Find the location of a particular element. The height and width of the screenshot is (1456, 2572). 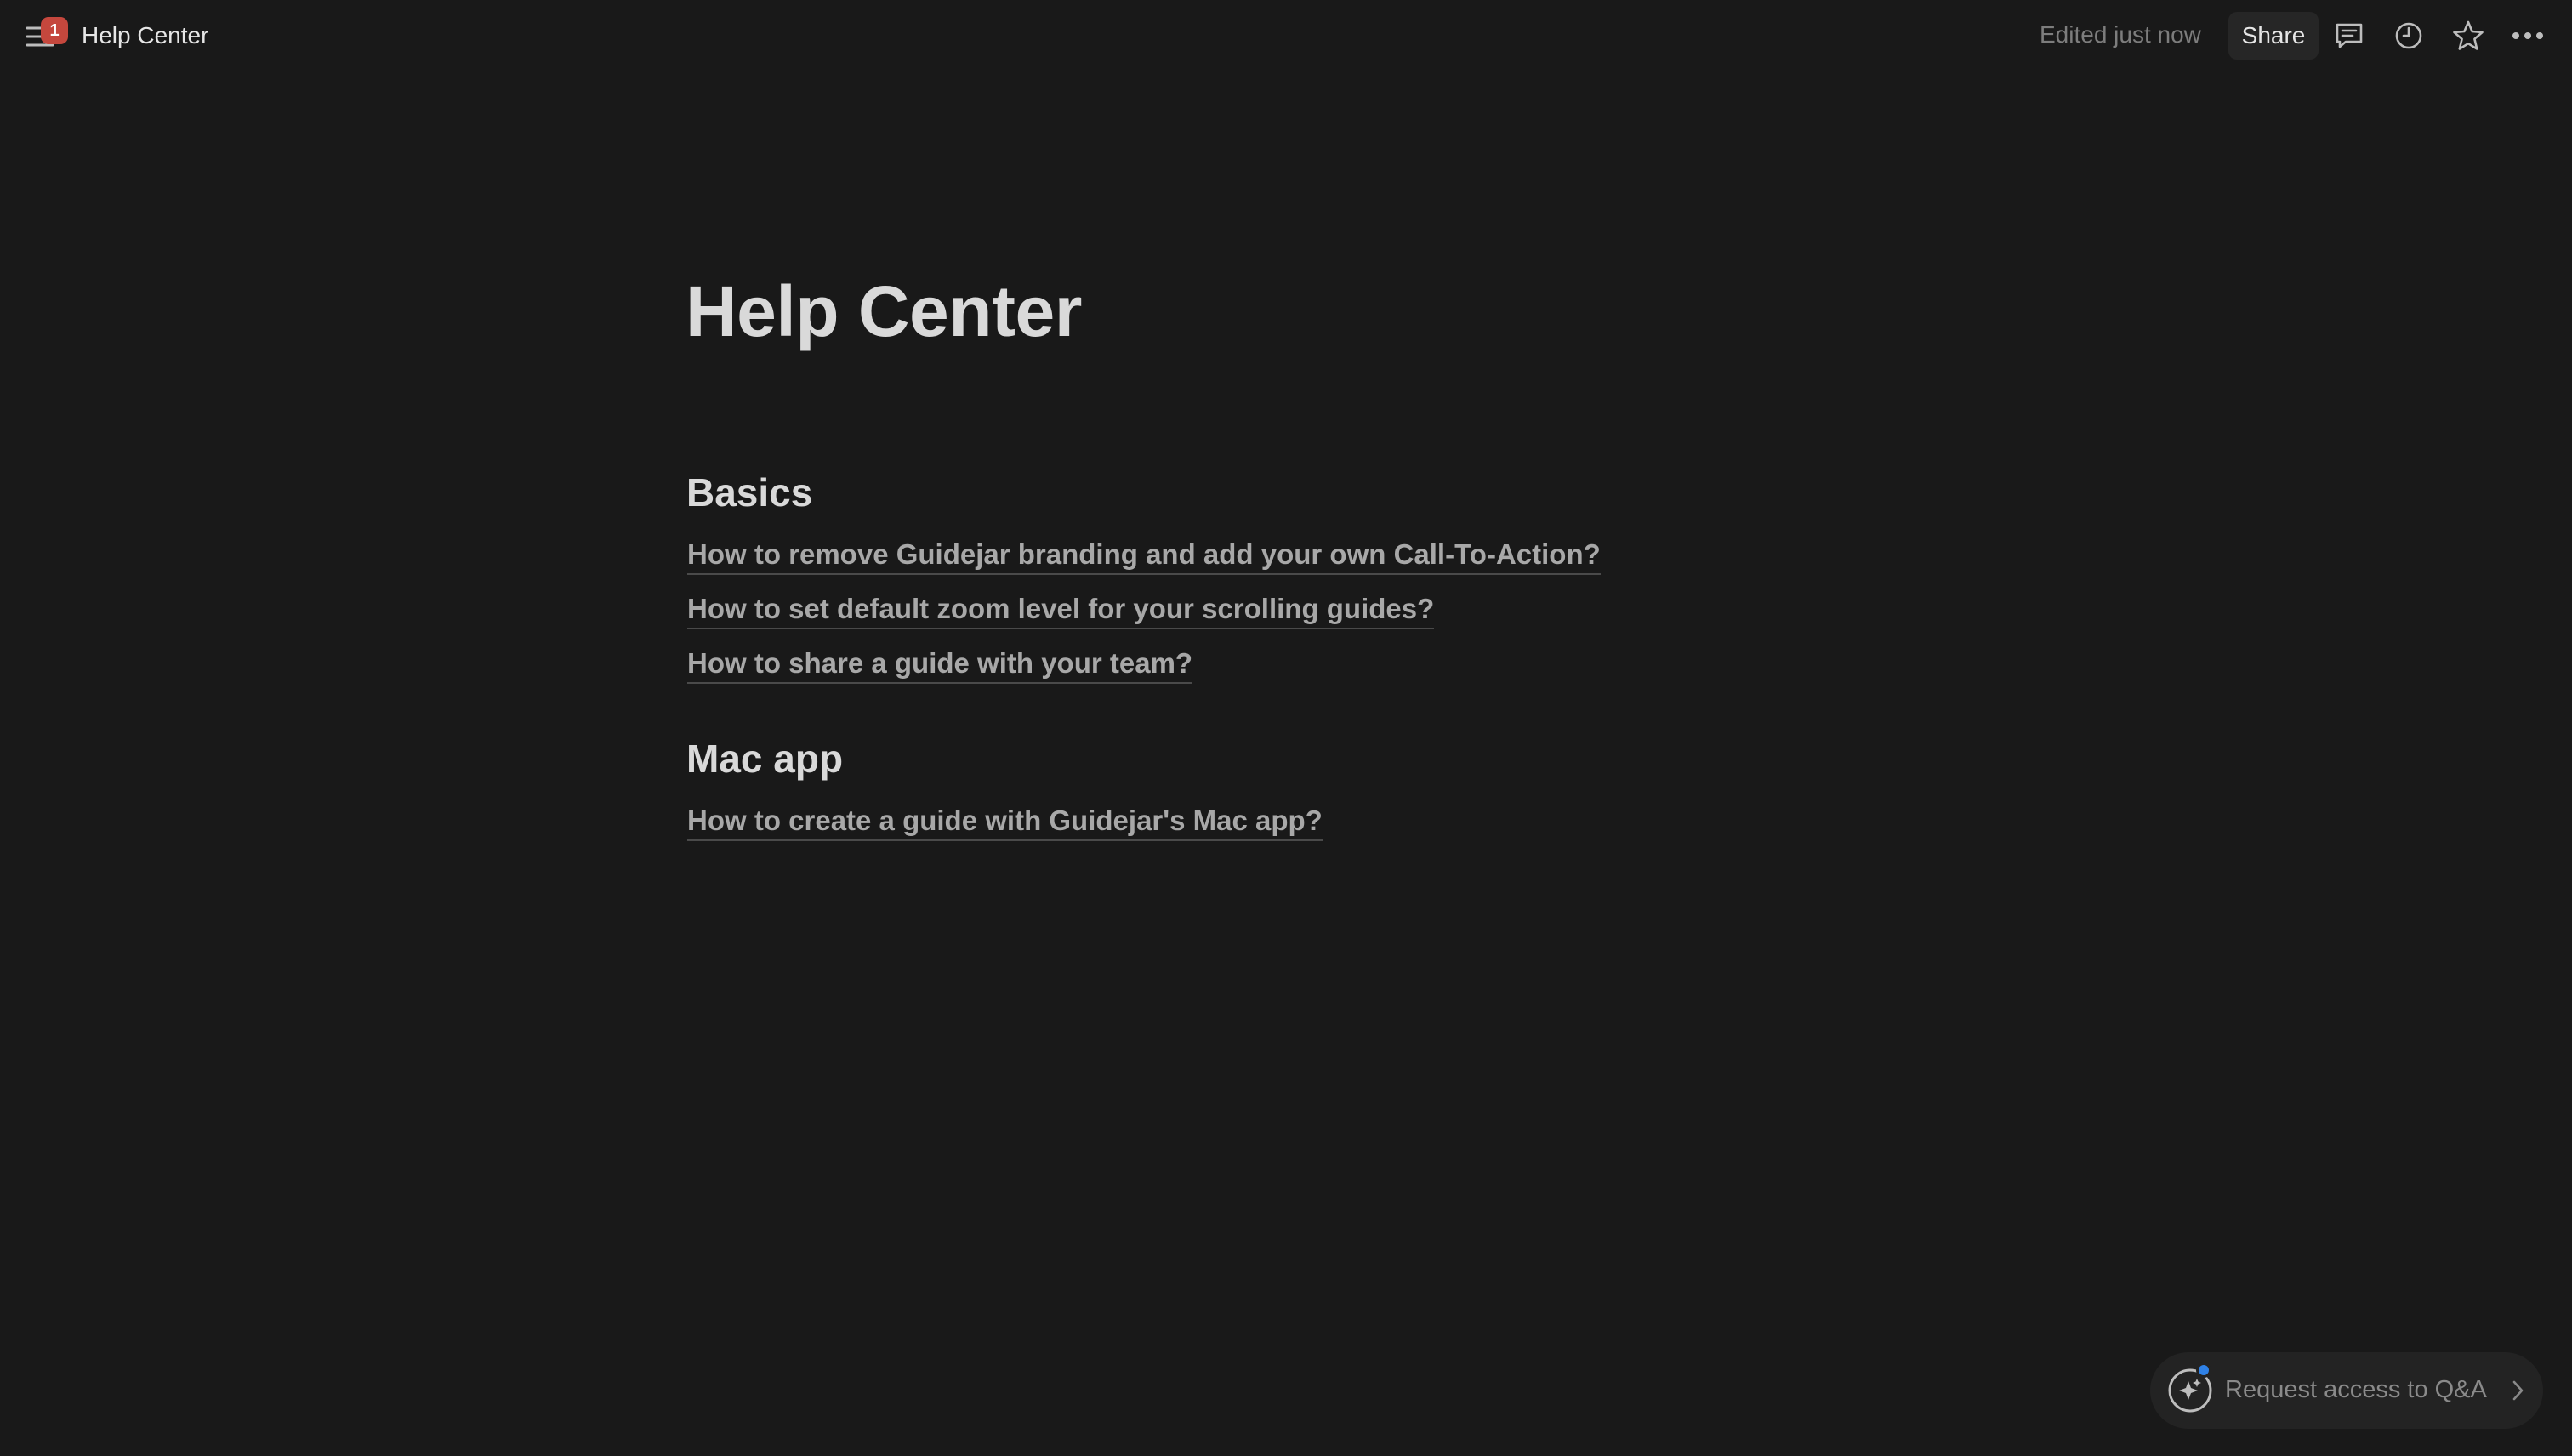

more-horizontal-icon is located at coordinates (2528, 35).